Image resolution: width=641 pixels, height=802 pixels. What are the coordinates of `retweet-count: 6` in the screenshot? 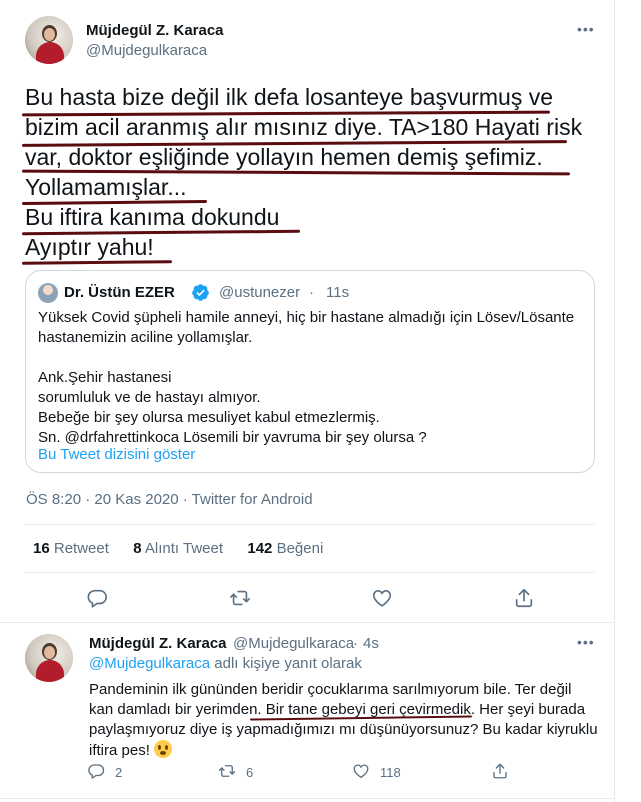 It's located at (250, 772).